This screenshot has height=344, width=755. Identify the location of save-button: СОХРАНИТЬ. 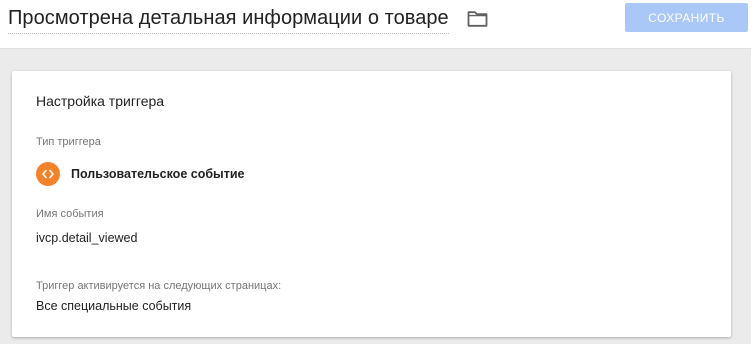
(686, 17).